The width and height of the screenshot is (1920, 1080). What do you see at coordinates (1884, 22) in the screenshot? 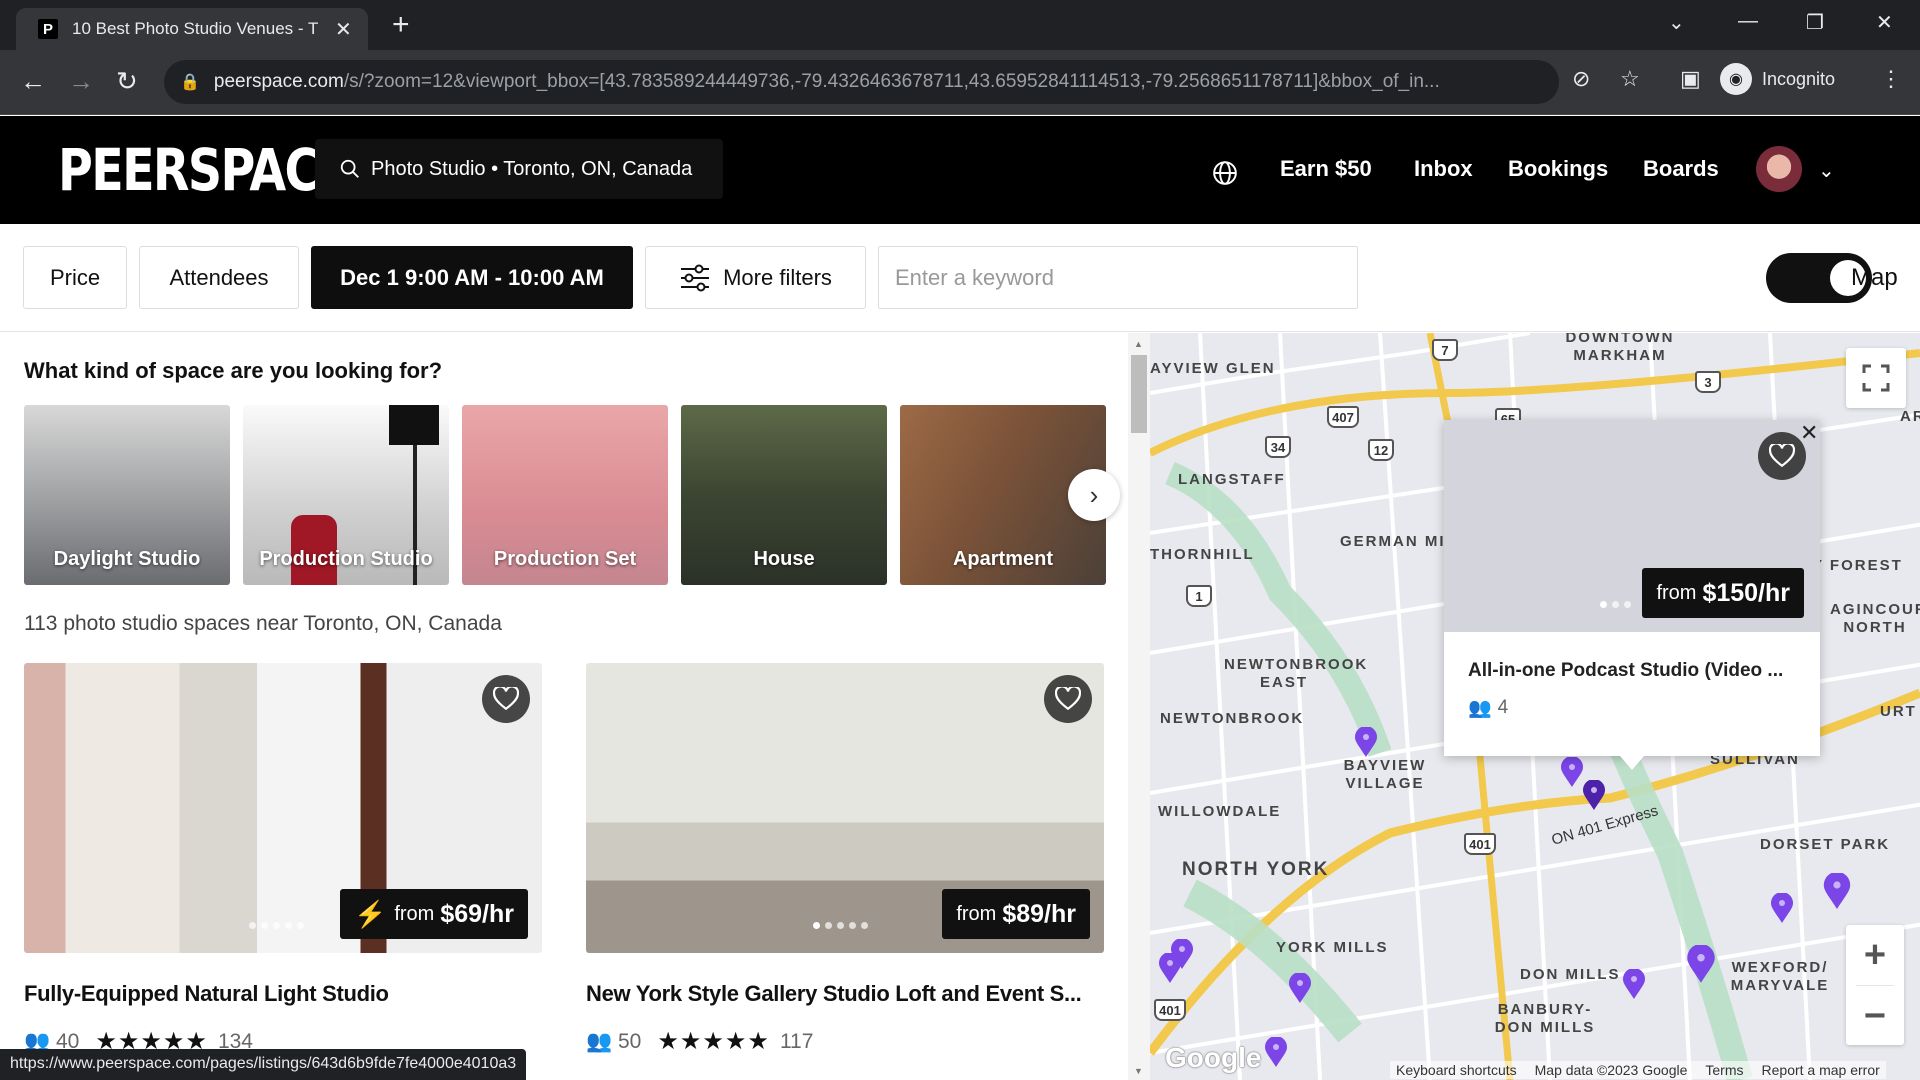
I see `close-window-icon: ✕` at bounding box center [1884, 22].